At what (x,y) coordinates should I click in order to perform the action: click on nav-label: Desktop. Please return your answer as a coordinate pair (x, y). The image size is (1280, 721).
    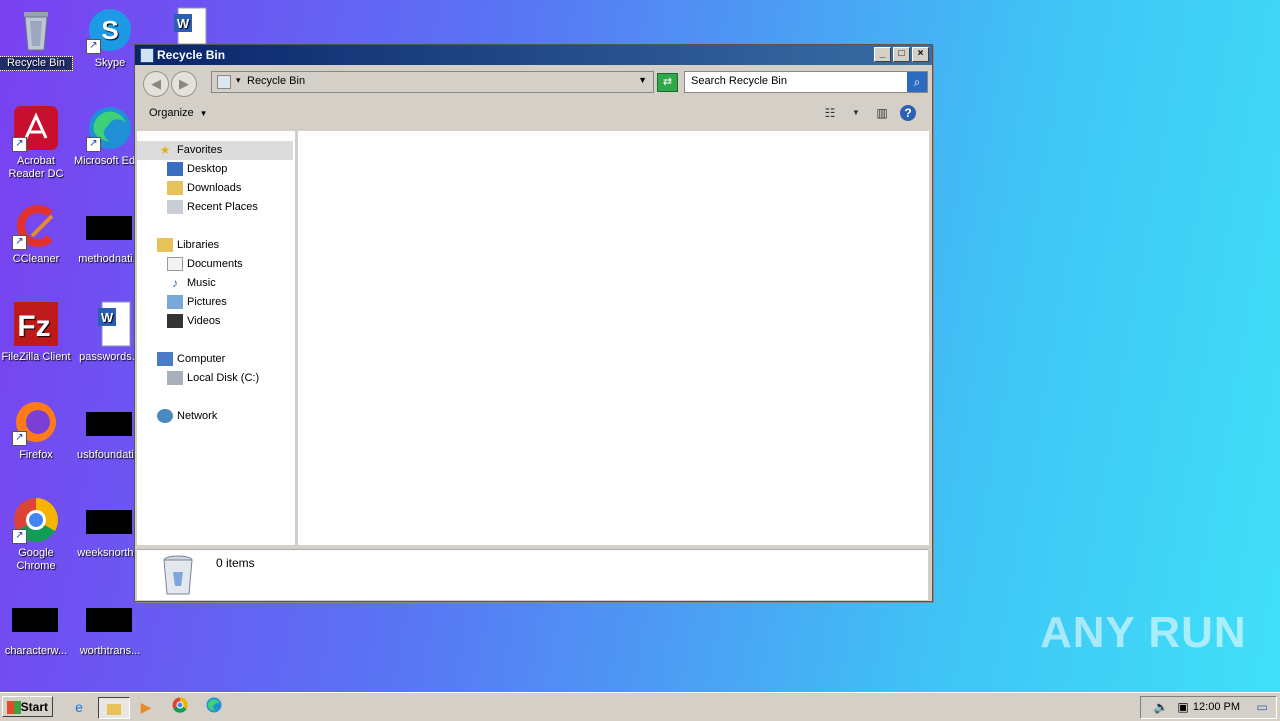
    Looking at the image, I should click on (207, 169).